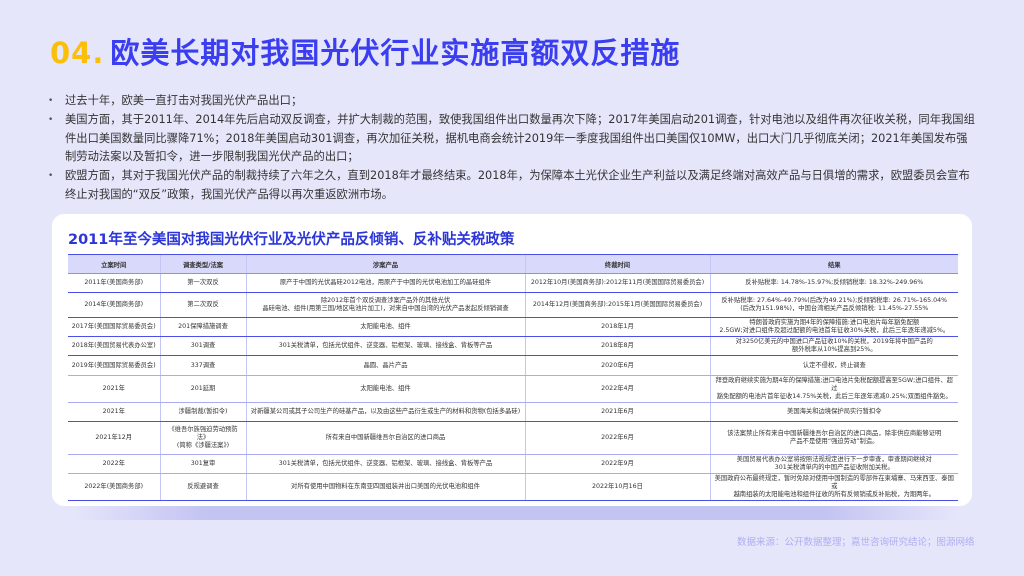  What do you see at coordinates (114, 283) in the screenshot?
I see `table-cell: 2011年(美国商务部)` at bounding box center [114, 283].